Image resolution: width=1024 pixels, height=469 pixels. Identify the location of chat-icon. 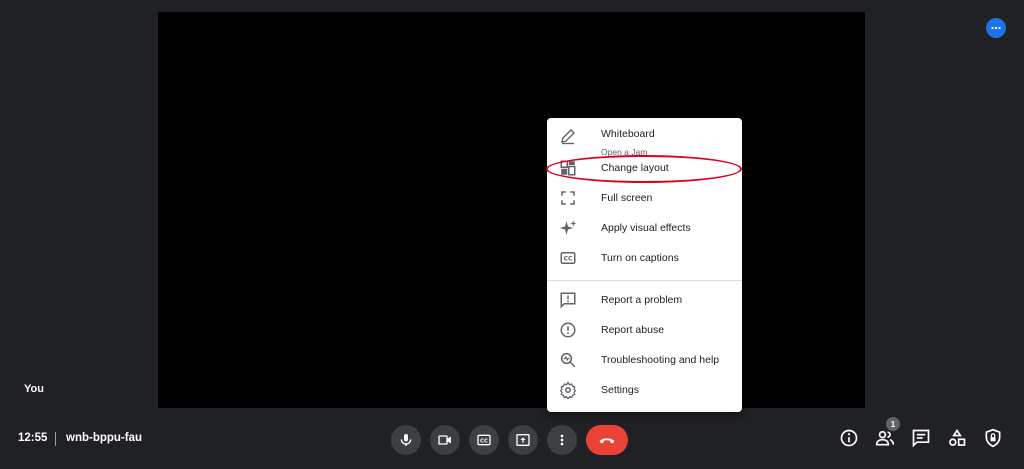
(921, 438).